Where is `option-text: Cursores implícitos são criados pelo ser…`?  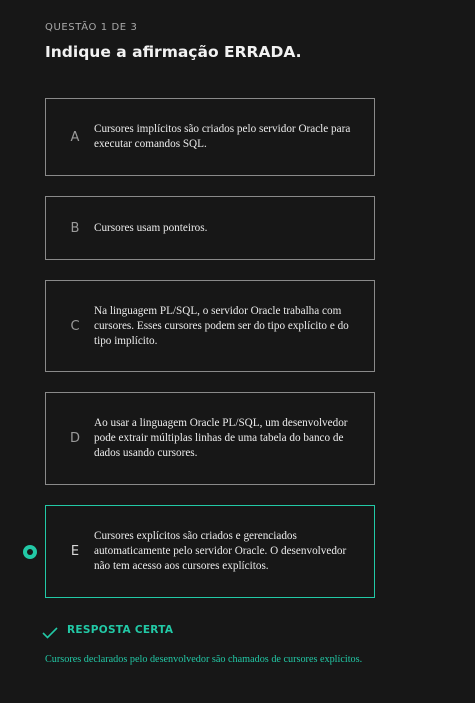 option-text: Cursores implícitos são criados pelo ser… is located at coordinates (222, 136).